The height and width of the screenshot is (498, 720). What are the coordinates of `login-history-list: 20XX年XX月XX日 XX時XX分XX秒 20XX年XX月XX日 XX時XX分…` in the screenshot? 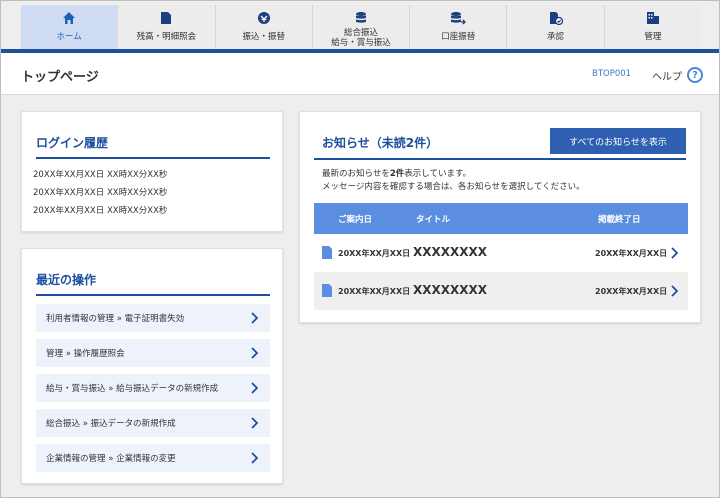 It's located at (150, 193).